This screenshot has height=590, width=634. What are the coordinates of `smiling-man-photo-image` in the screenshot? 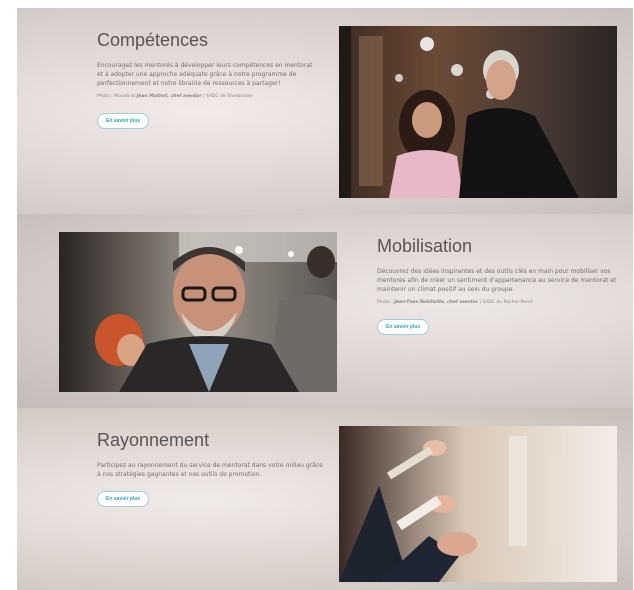 It's located at (198, 312).